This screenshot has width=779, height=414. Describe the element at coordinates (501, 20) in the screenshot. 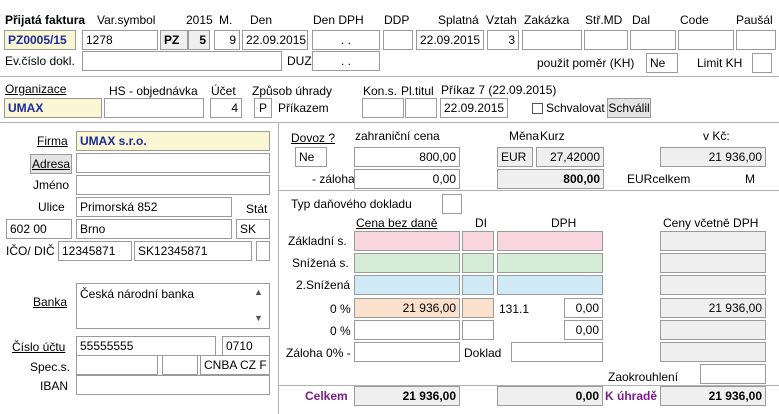

I see `vztah-label: Vztah` at that location.